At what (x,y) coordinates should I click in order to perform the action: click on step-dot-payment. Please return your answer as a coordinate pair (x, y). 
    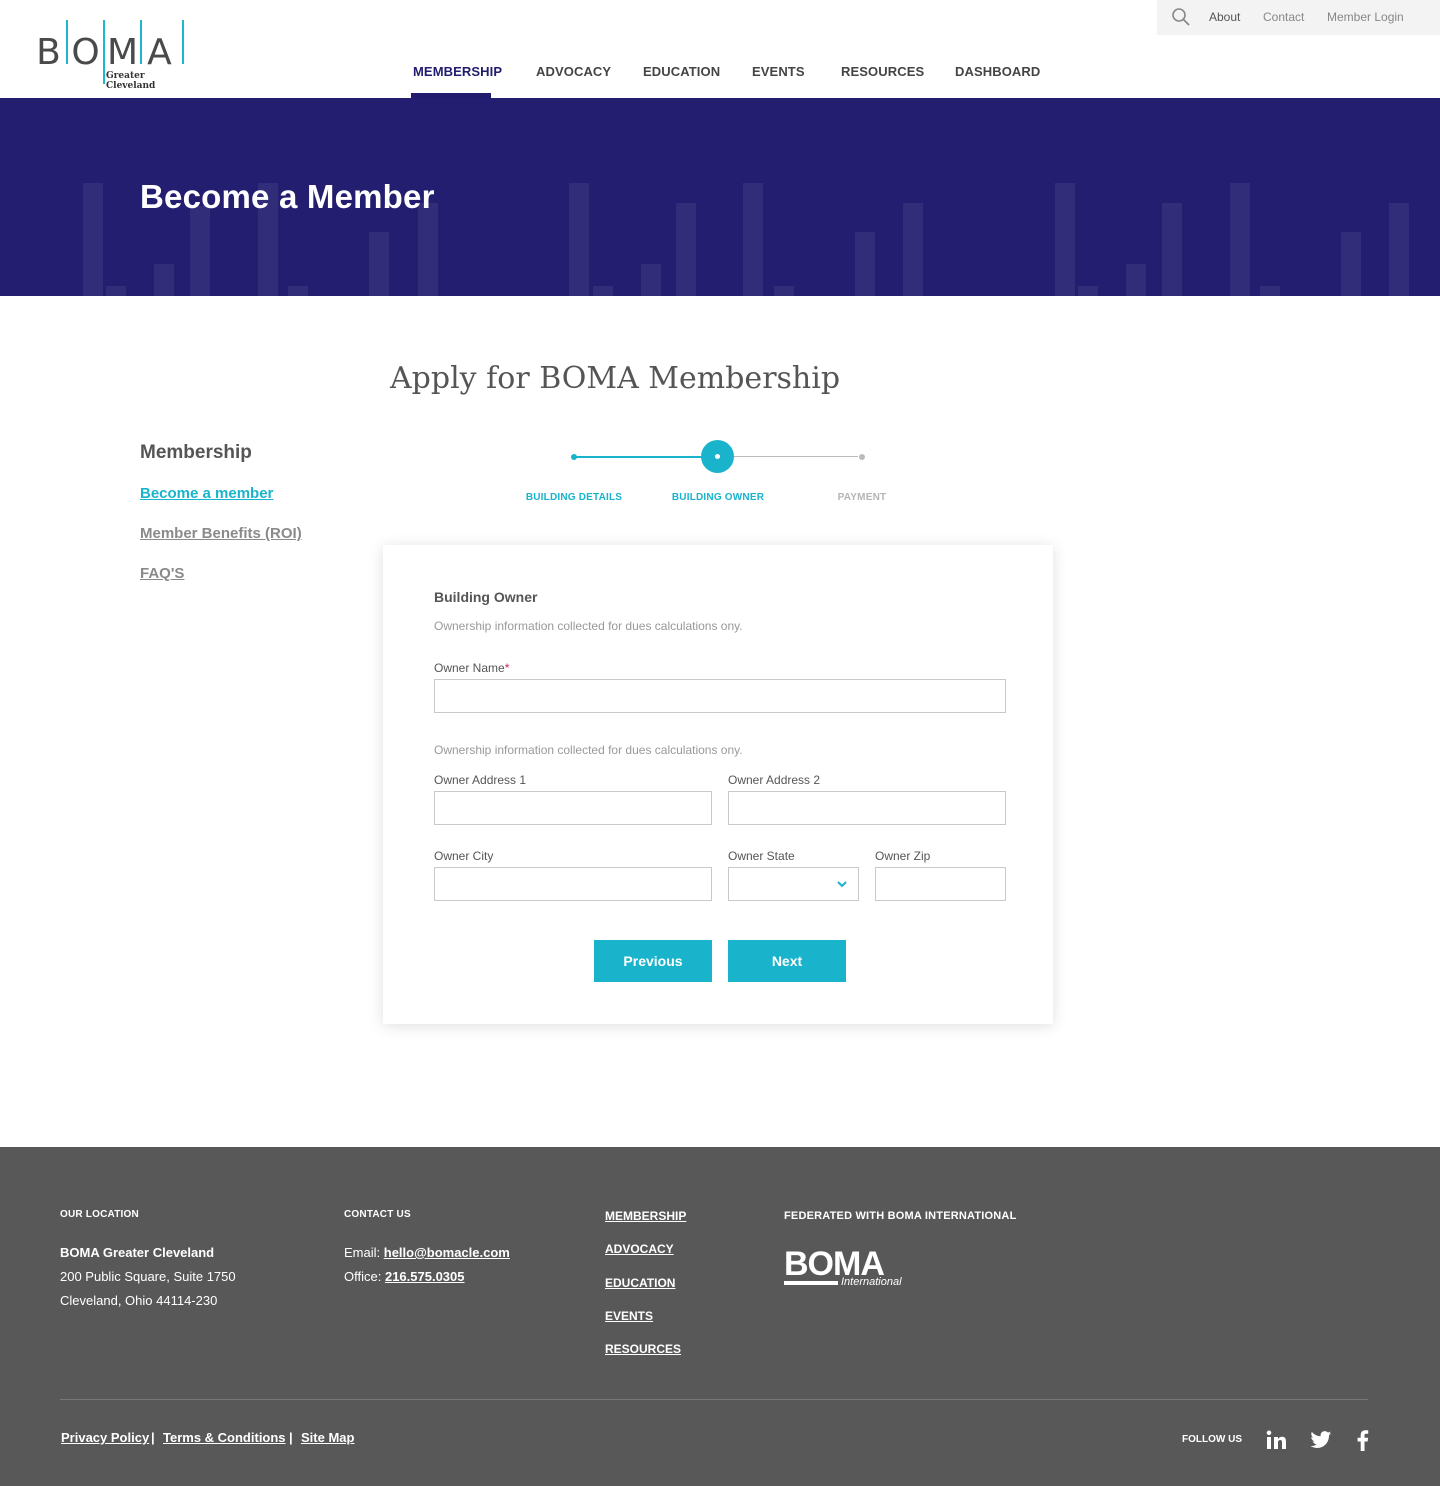
    Looking at the image, I should click on (862, 457).